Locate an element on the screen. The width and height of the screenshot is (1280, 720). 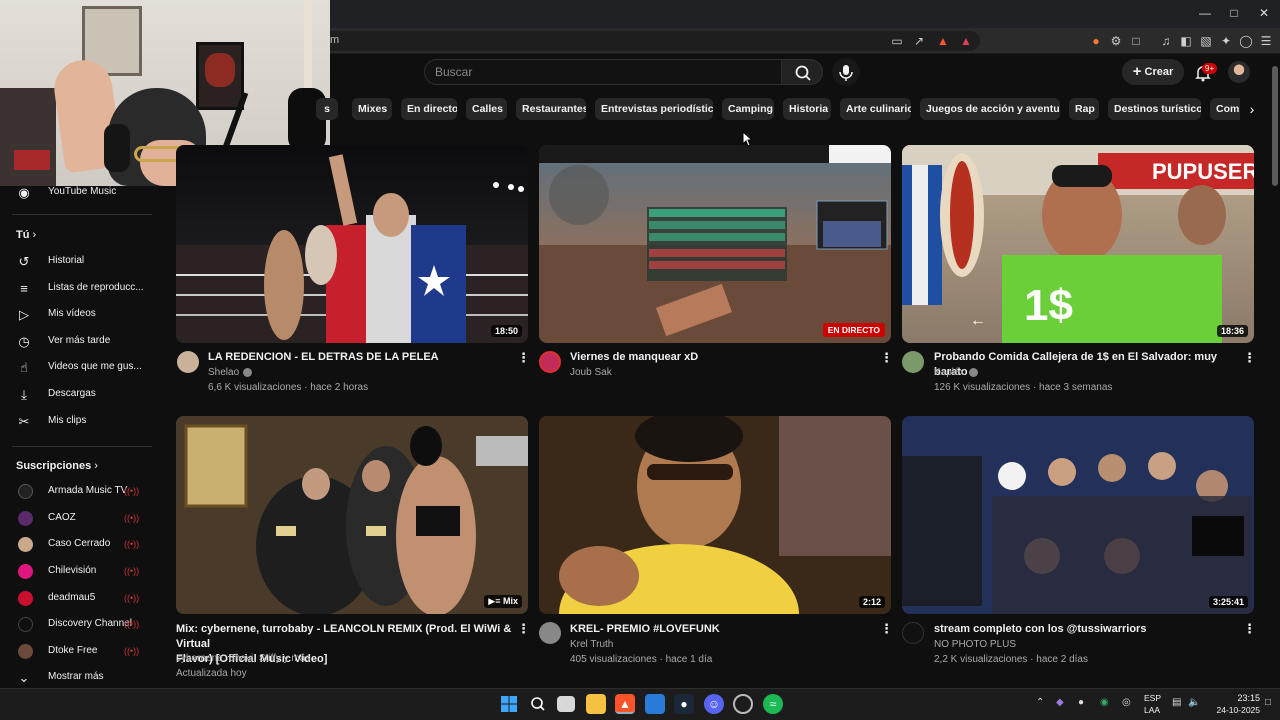
channel-name: Krel Truth is located at coordinates (591, 644).